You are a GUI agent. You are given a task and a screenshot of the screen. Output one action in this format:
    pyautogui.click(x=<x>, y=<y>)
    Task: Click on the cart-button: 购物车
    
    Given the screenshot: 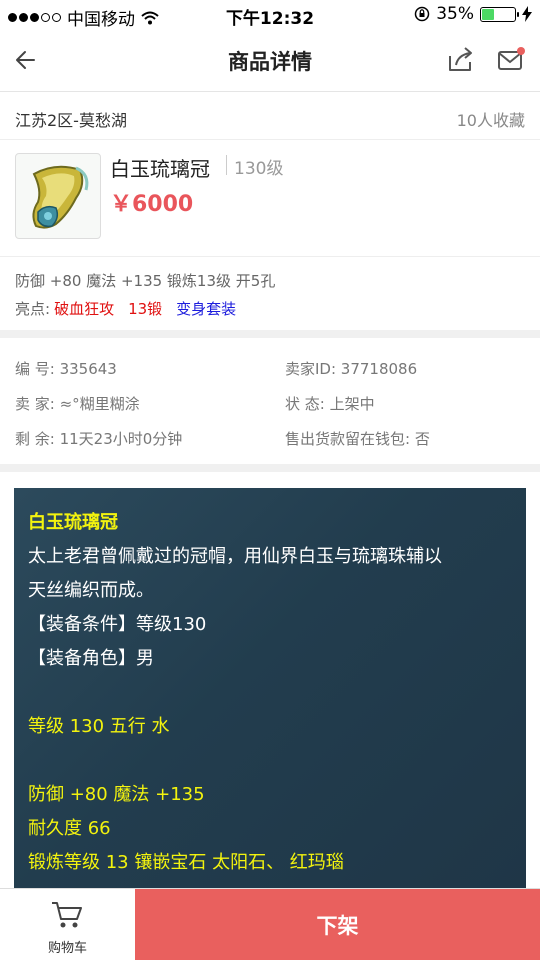 What is the action you would take?
    pyautogui.click(x=67, y=924)
    